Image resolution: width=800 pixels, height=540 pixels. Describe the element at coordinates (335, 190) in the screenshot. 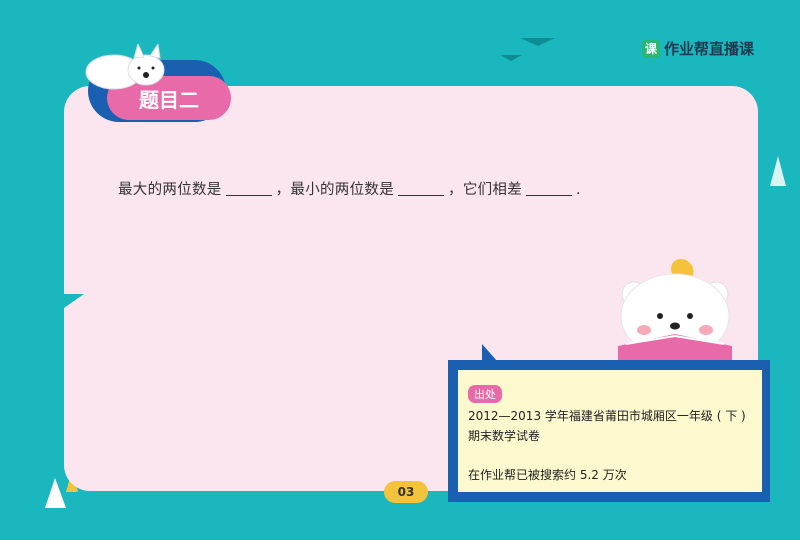

I see `question-part2: ，最小的两位数是` at that location.